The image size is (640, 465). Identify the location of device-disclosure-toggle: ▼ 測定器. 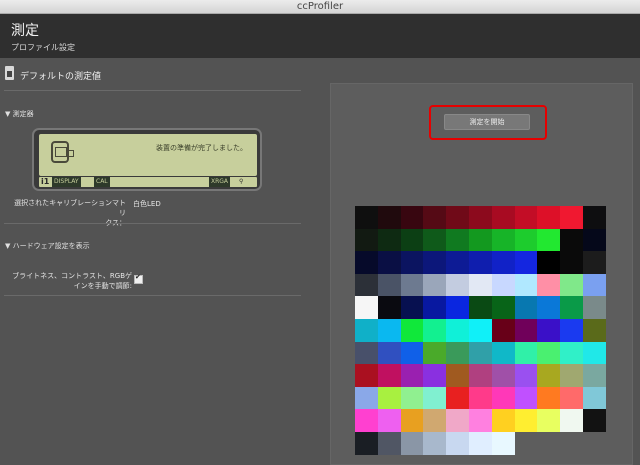
(19, 114).